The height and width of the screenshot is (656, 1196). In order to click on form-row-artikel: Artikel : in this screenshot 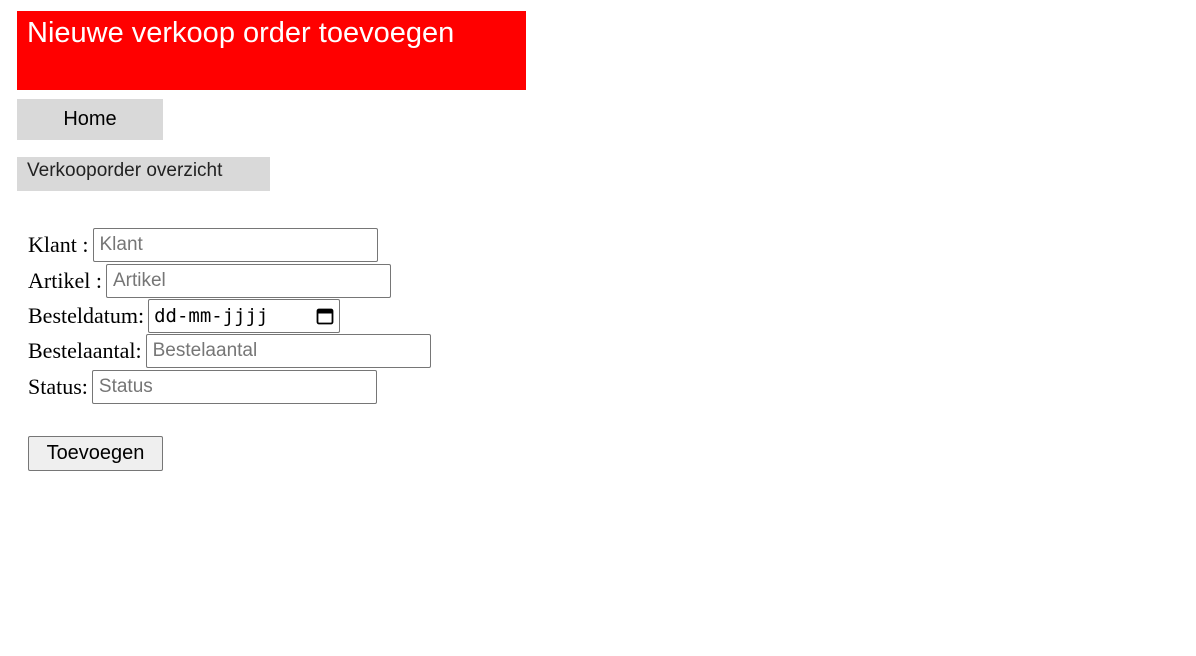, I will do `click(209, 281)`.